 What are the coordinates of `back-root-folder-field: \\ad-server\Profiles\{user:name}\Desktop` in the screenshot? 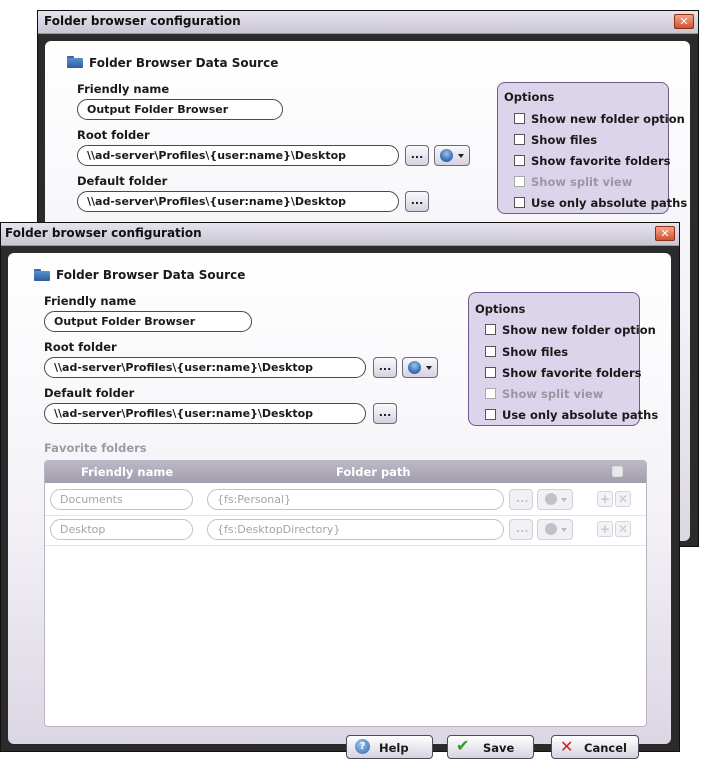 It's located at (238, 155).